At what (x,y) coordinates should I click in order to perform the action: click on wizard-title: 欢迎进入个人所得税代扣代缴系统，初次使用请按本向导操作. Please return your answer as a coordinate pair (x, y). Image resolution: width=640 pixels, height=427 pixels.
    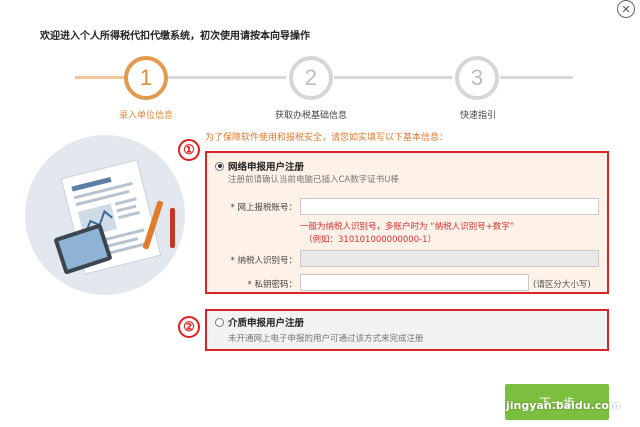
    Looking at the image, I should click on (175, 36).